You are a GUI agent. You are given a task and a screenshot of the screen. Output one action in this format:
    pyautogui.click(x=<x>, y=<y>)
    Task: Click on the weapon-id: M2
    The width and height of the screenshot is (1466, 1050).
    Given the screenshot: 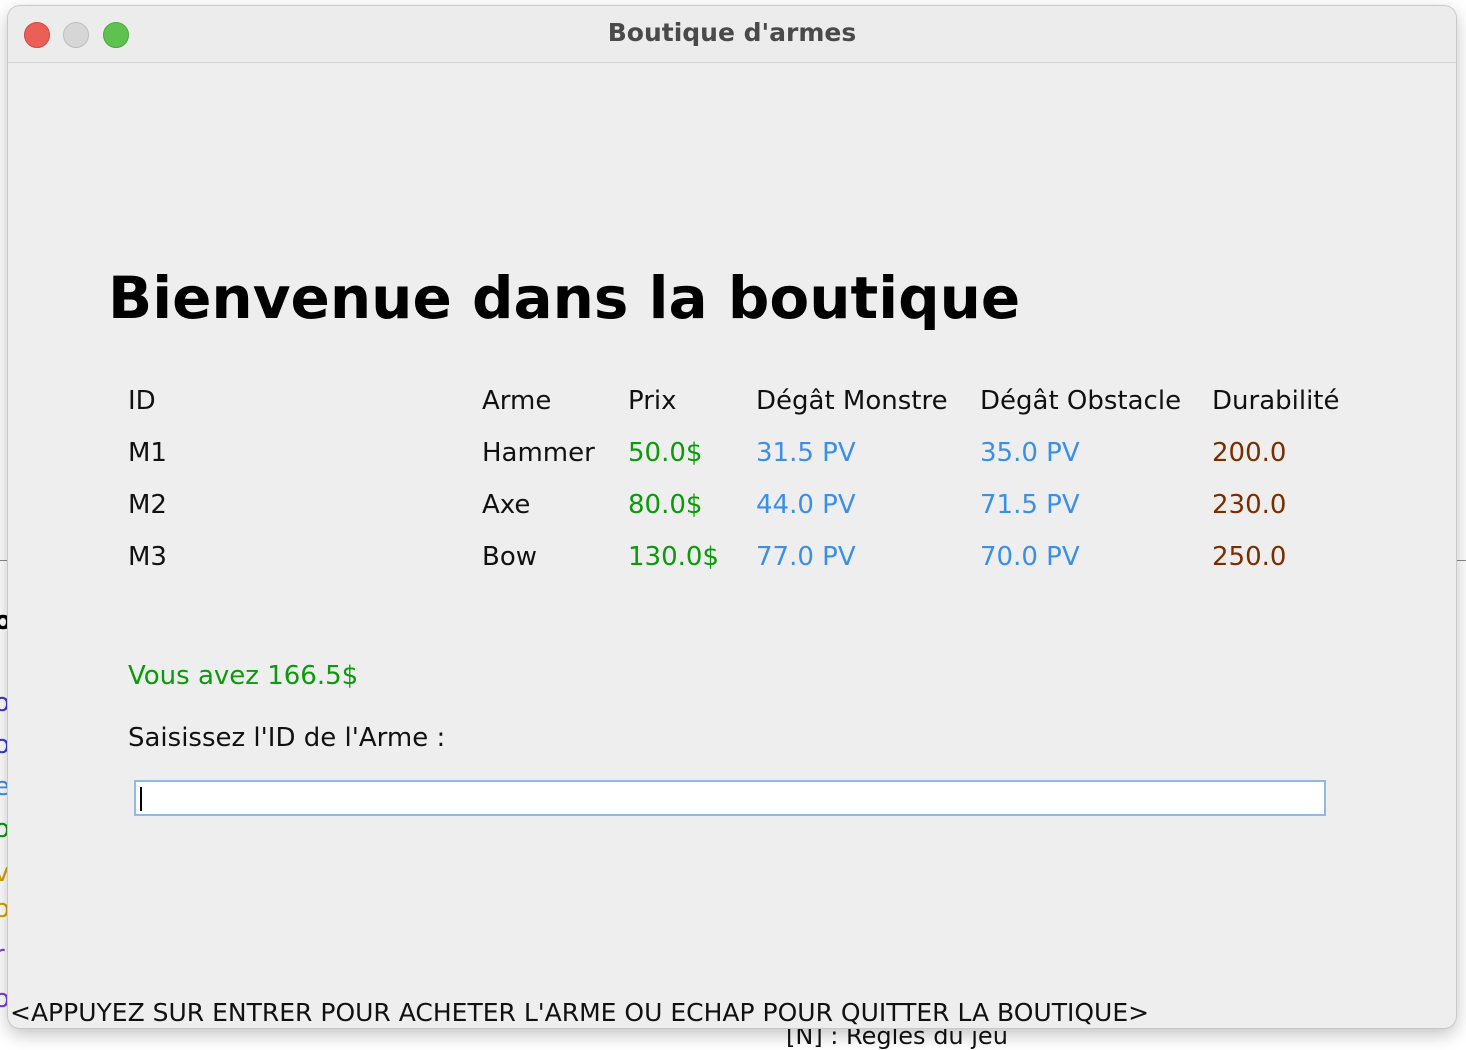 What is the action you would take?
    pyautogui.click(x=147, y=505)
    